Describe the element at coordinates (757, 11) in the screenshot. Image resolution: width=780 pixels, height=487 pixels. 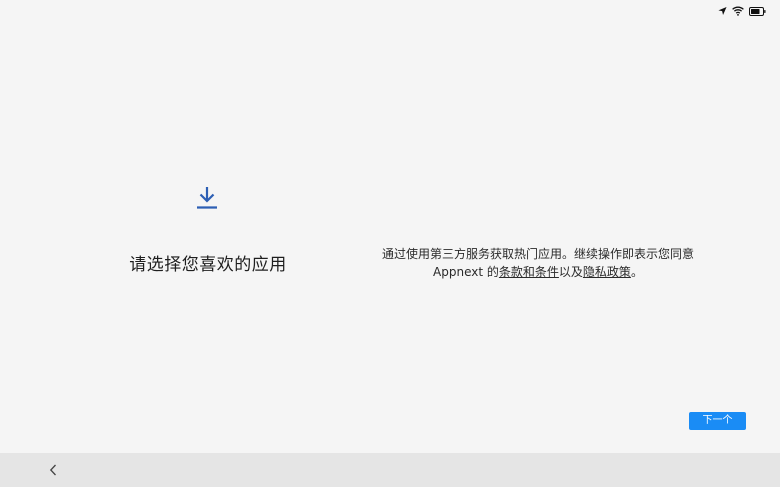
I see `battery-icon` at that location.